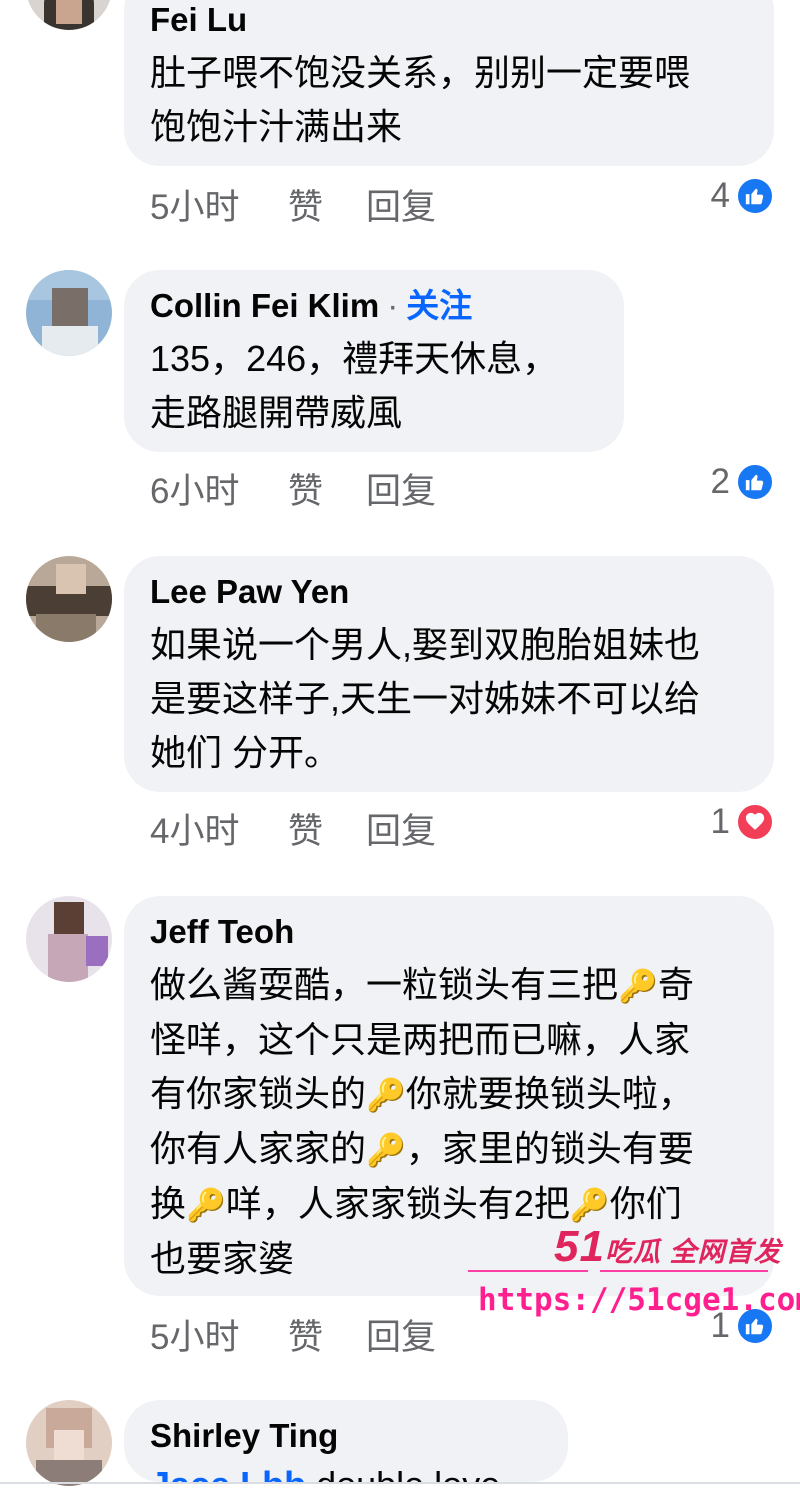 The height and width of the screenshot is (1491, 800). Describe the element at coordinates (720, 821) in the screenshot. I see `reaction-count: 1` at that location.